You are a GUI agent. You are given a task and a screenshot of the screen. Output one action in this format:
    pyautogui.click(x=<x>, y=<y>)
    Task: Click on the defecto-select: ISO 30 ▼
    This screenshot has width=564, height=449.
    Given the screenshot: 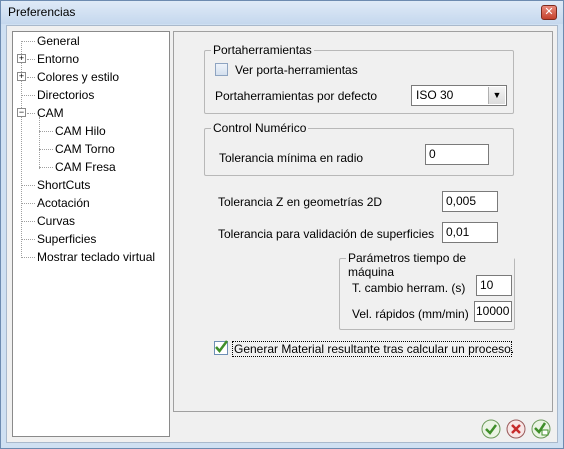 What is the action you would take?
    pyautogui.click(x=459, y=95)
    